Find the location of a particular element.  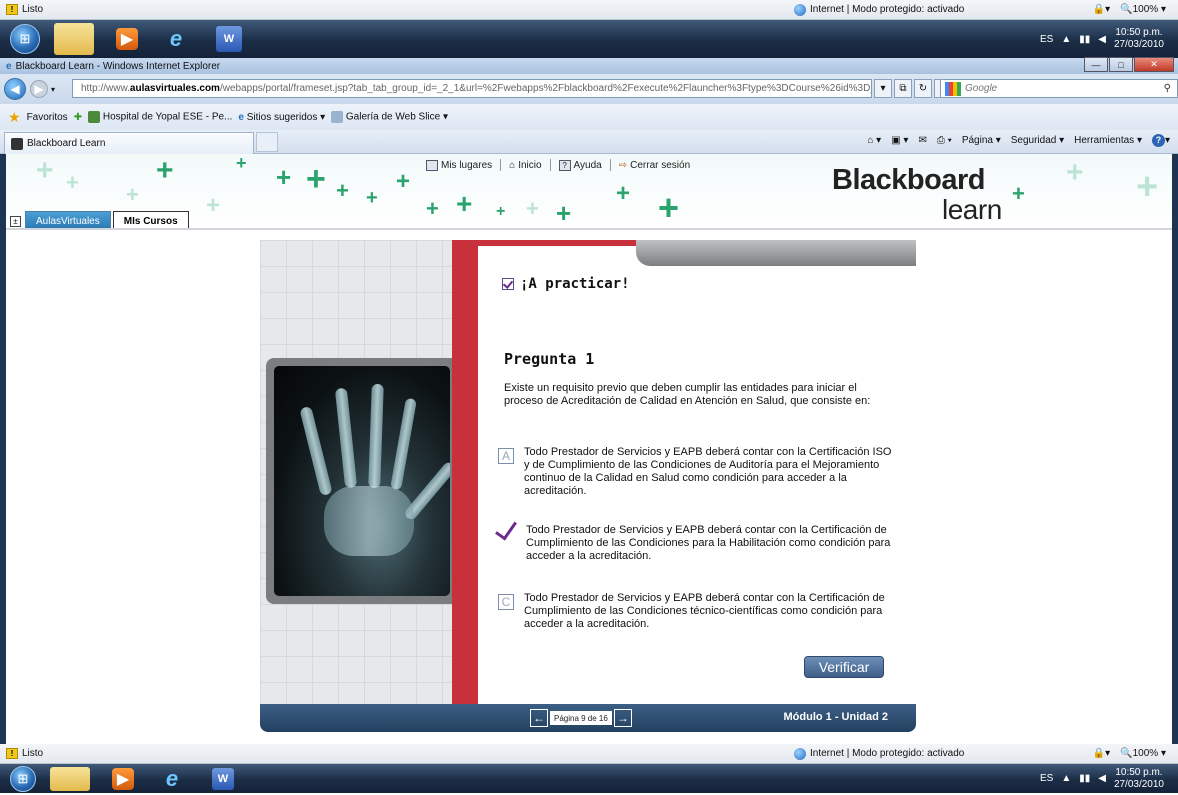

print-icon: ⎙ ▾ is located at coordinates (944, 140).